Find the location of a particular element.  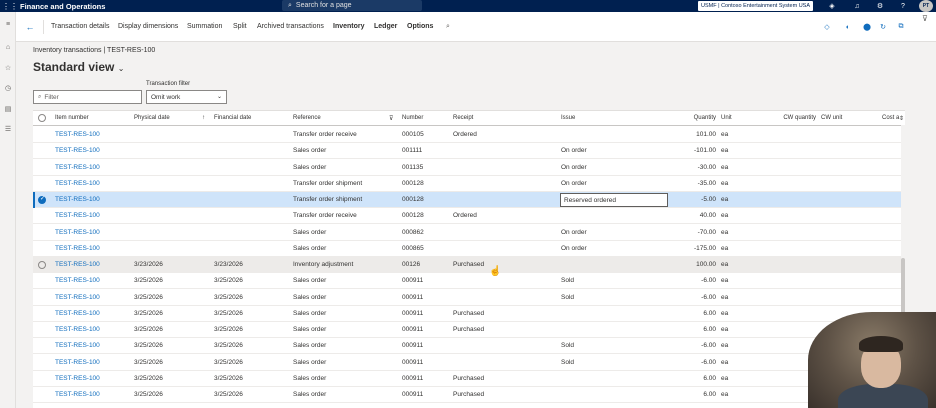

number-cell: 001111 is located at coordinates (412, 151).